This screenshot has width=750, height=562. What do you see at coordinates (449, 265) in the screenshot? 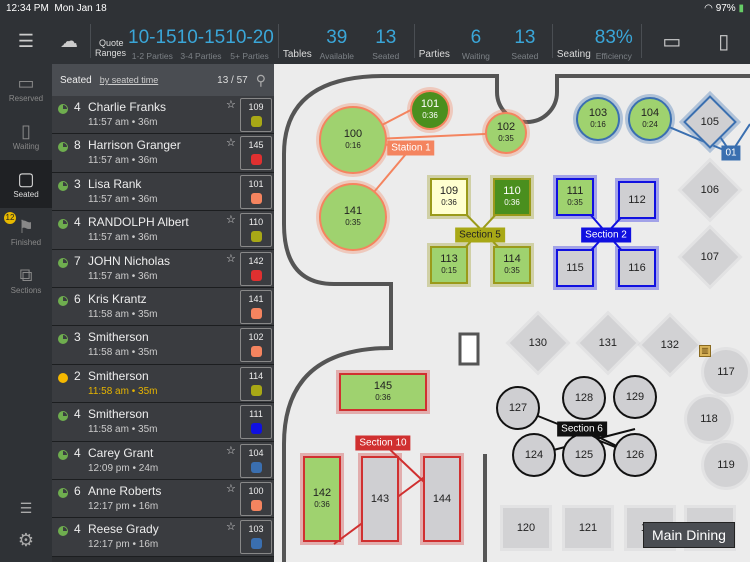
I see `table-113: 113 0:15` at bounding box center [449, 265].